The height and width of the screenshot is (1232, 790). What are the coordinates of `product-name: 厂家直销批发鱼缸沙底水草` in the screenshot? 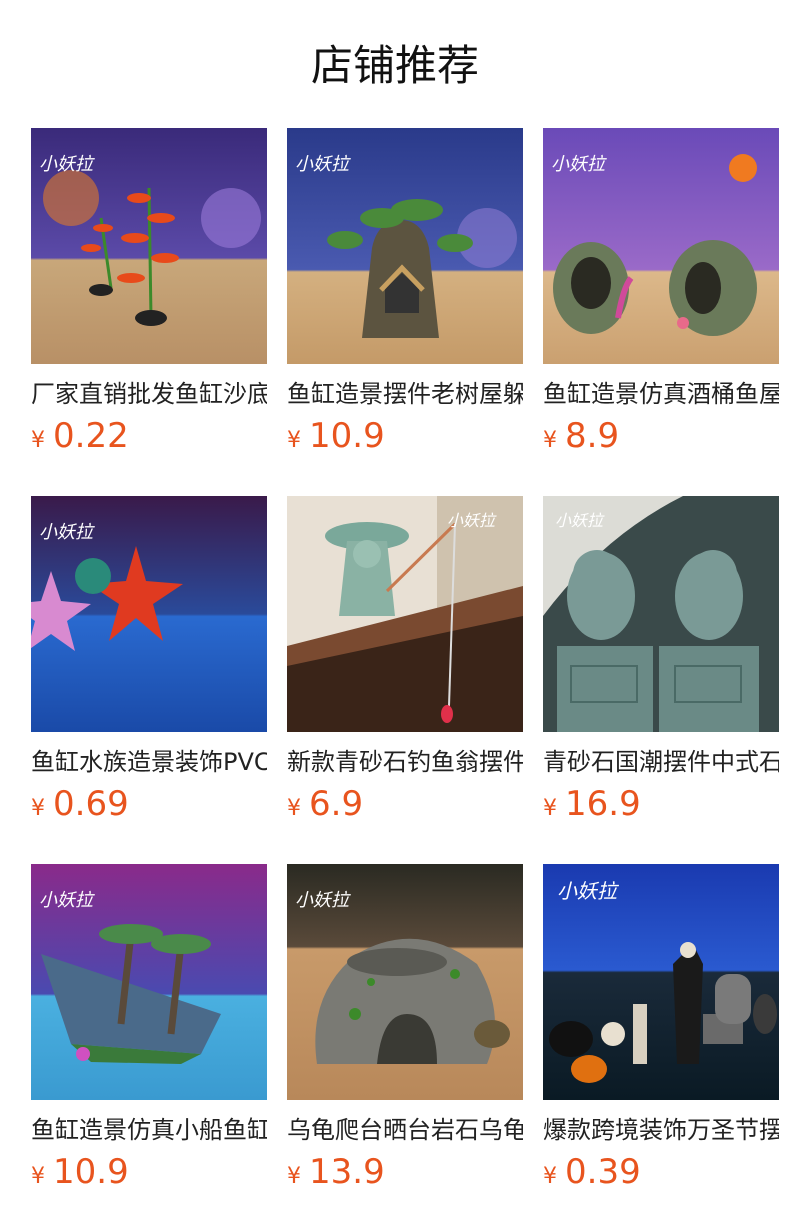 It's located at (149, 394).